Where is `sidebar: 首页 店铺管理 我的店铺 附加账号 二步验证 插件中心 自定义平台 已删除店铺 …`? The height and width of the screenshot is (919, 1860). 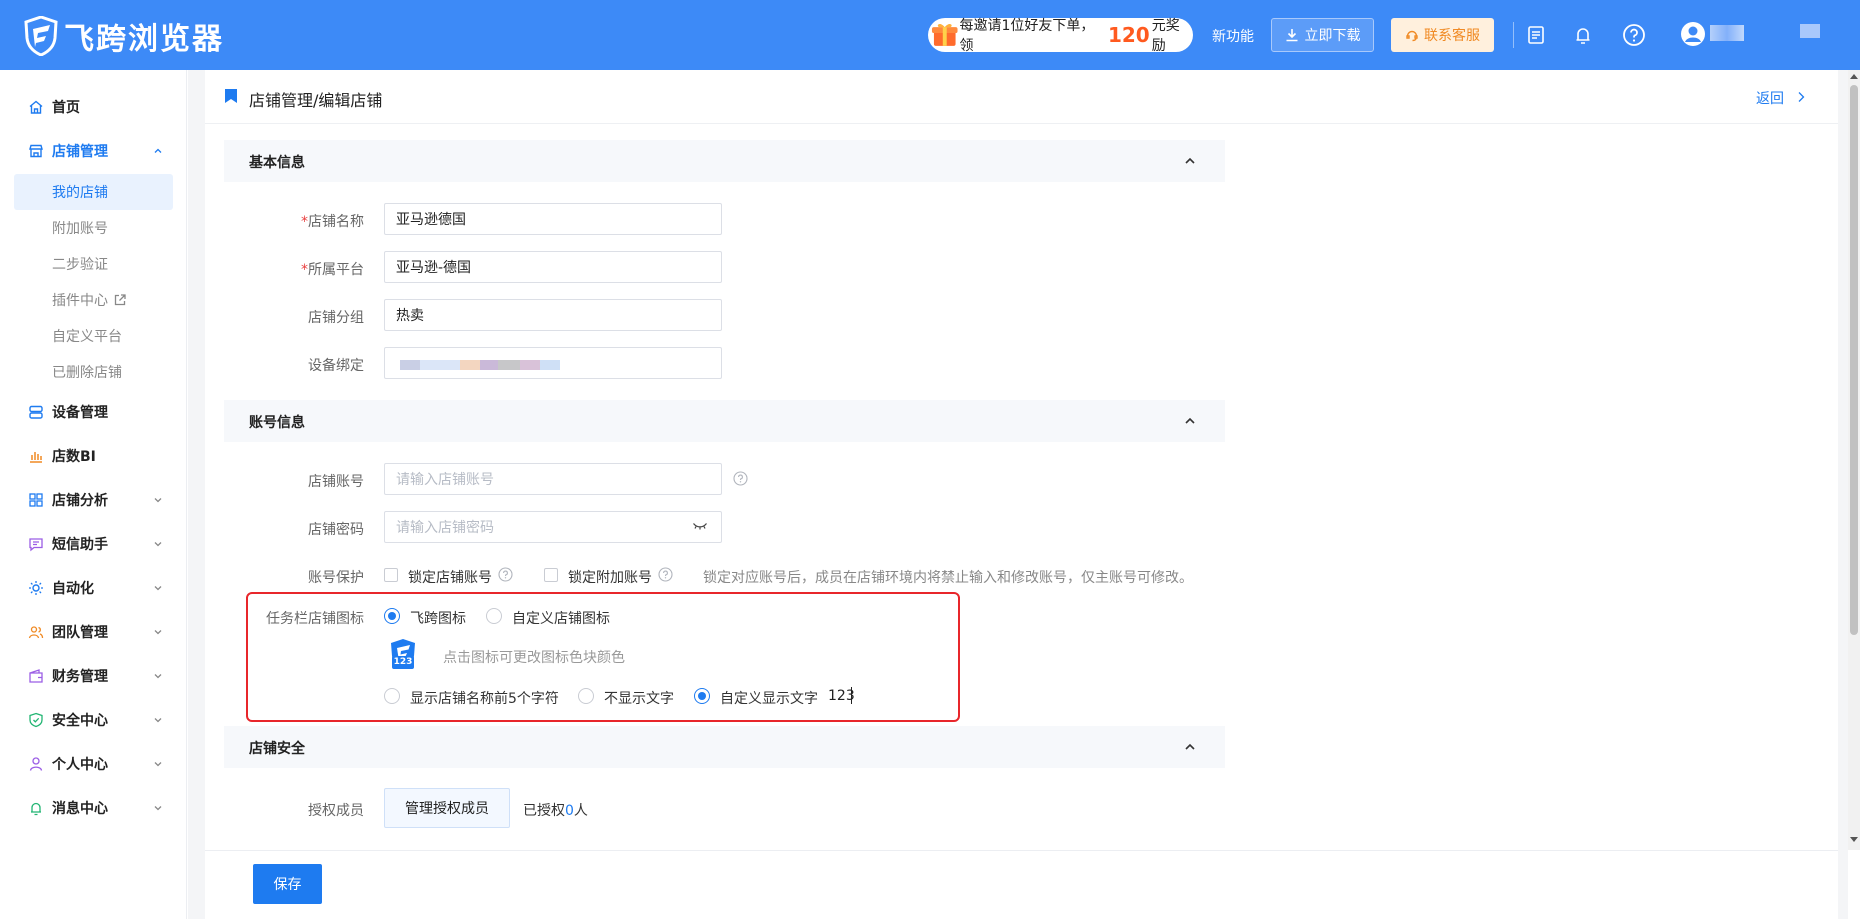 sidebar: 首页 店铺管理 我的店铺 附加账号 二步验证 插件中心 自定义平台 已删除店铺 … is located at coordinates (93, 494).